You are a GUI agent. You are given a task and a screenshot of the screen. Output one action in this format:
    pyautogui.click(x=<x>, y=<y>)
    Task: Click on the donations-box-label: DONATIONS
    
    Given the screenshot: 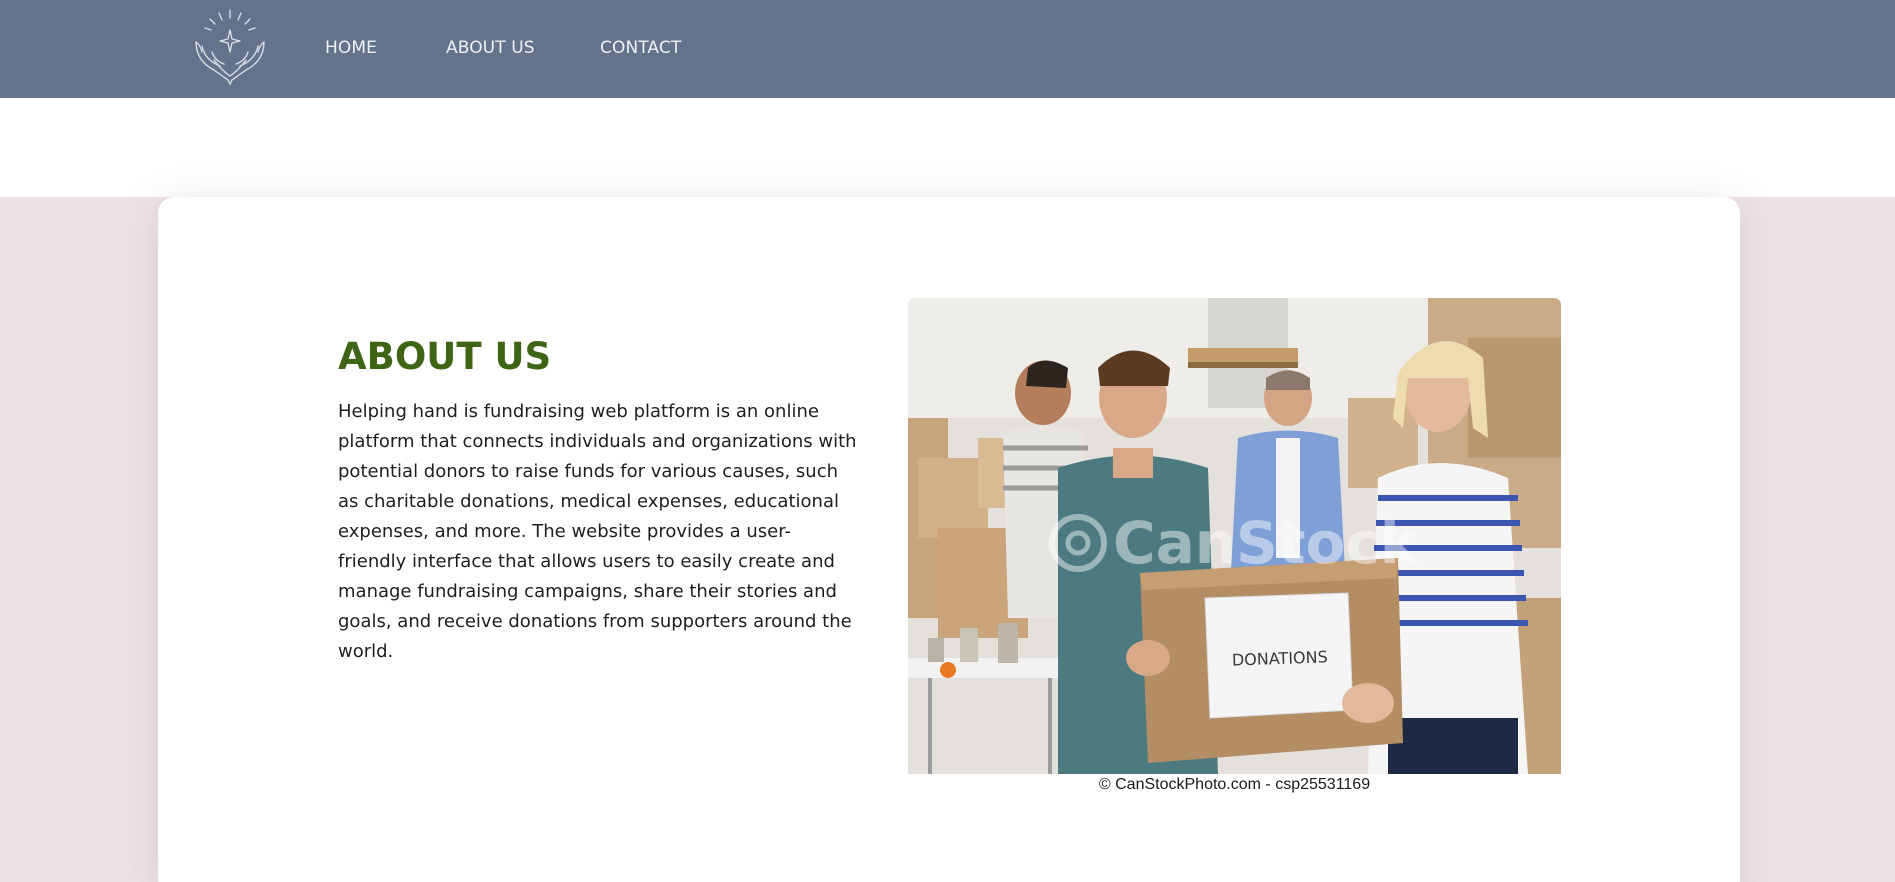 What is the action you would take?
    pyautogui.click(x=1280, y=658)
    